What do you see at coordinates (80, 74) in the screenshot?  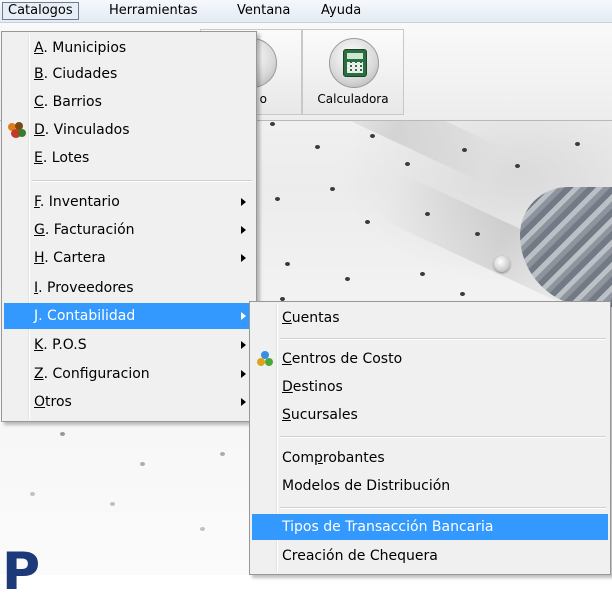 I see `menu-item-label: . Ciudades` at bounding box center [80, 74].